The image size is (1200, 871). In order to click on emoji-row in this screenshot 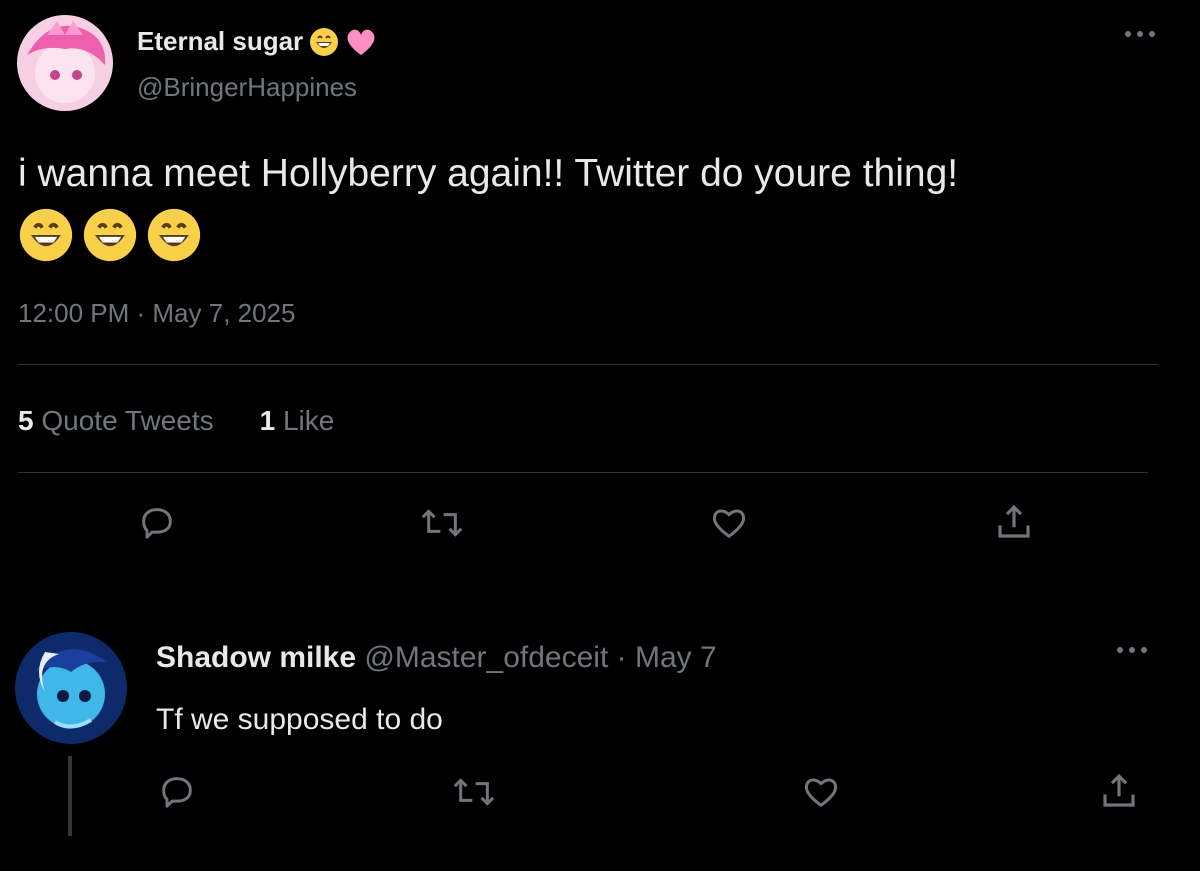, I will do `click(110, 235)`.